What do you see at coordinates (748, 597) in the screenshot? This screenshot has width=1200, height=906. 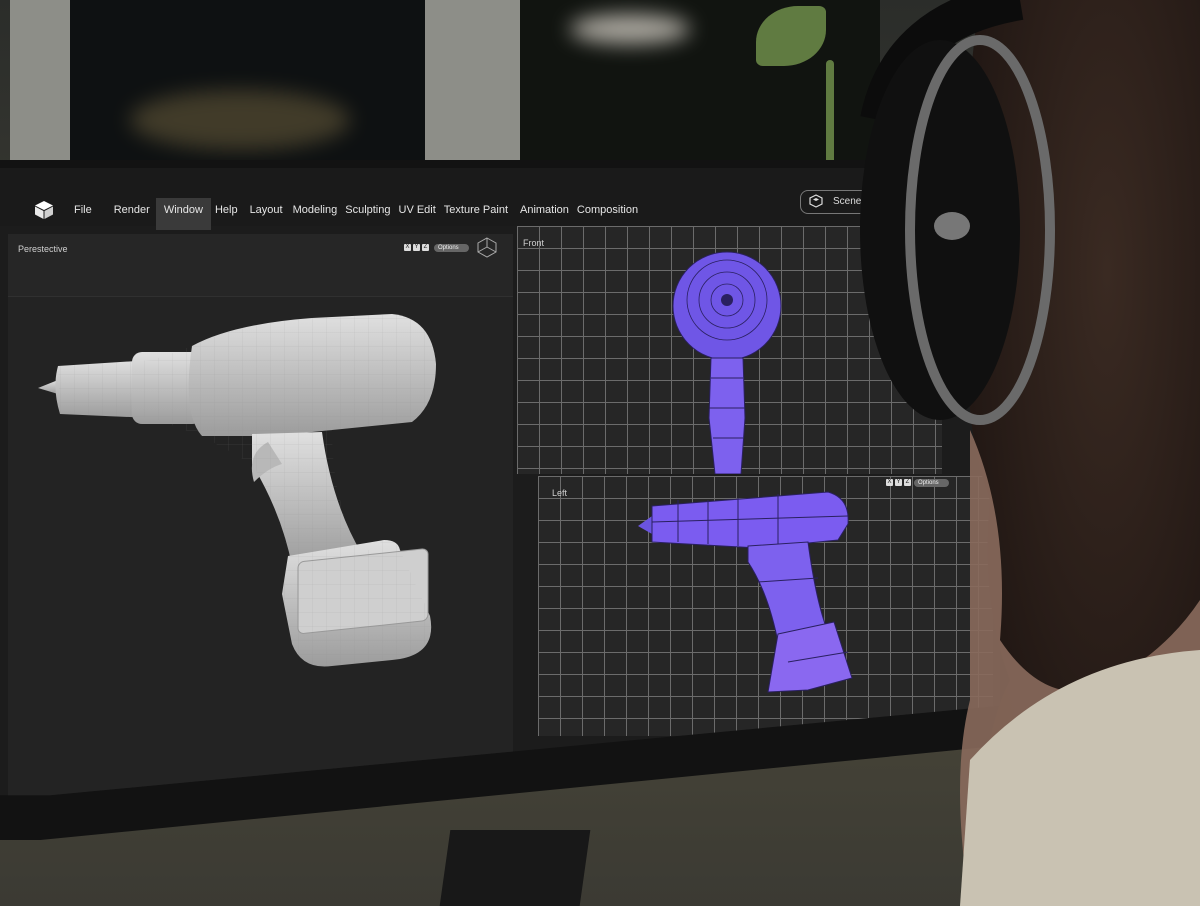 I see `drill-model-left-wireframe` at bounding box center [748, 597].